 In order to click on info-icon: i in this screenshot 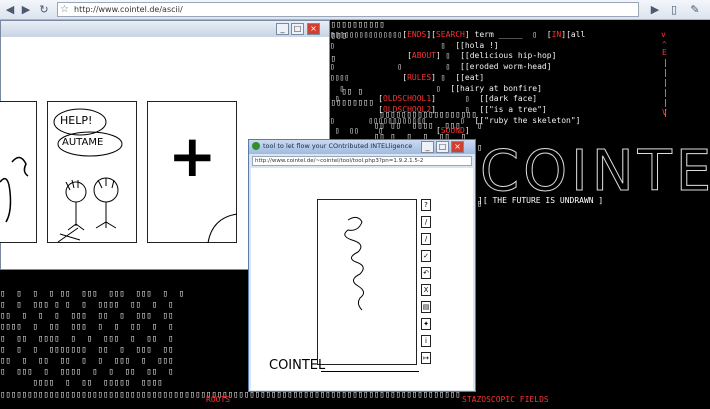, I will do `click(426, 341)`.